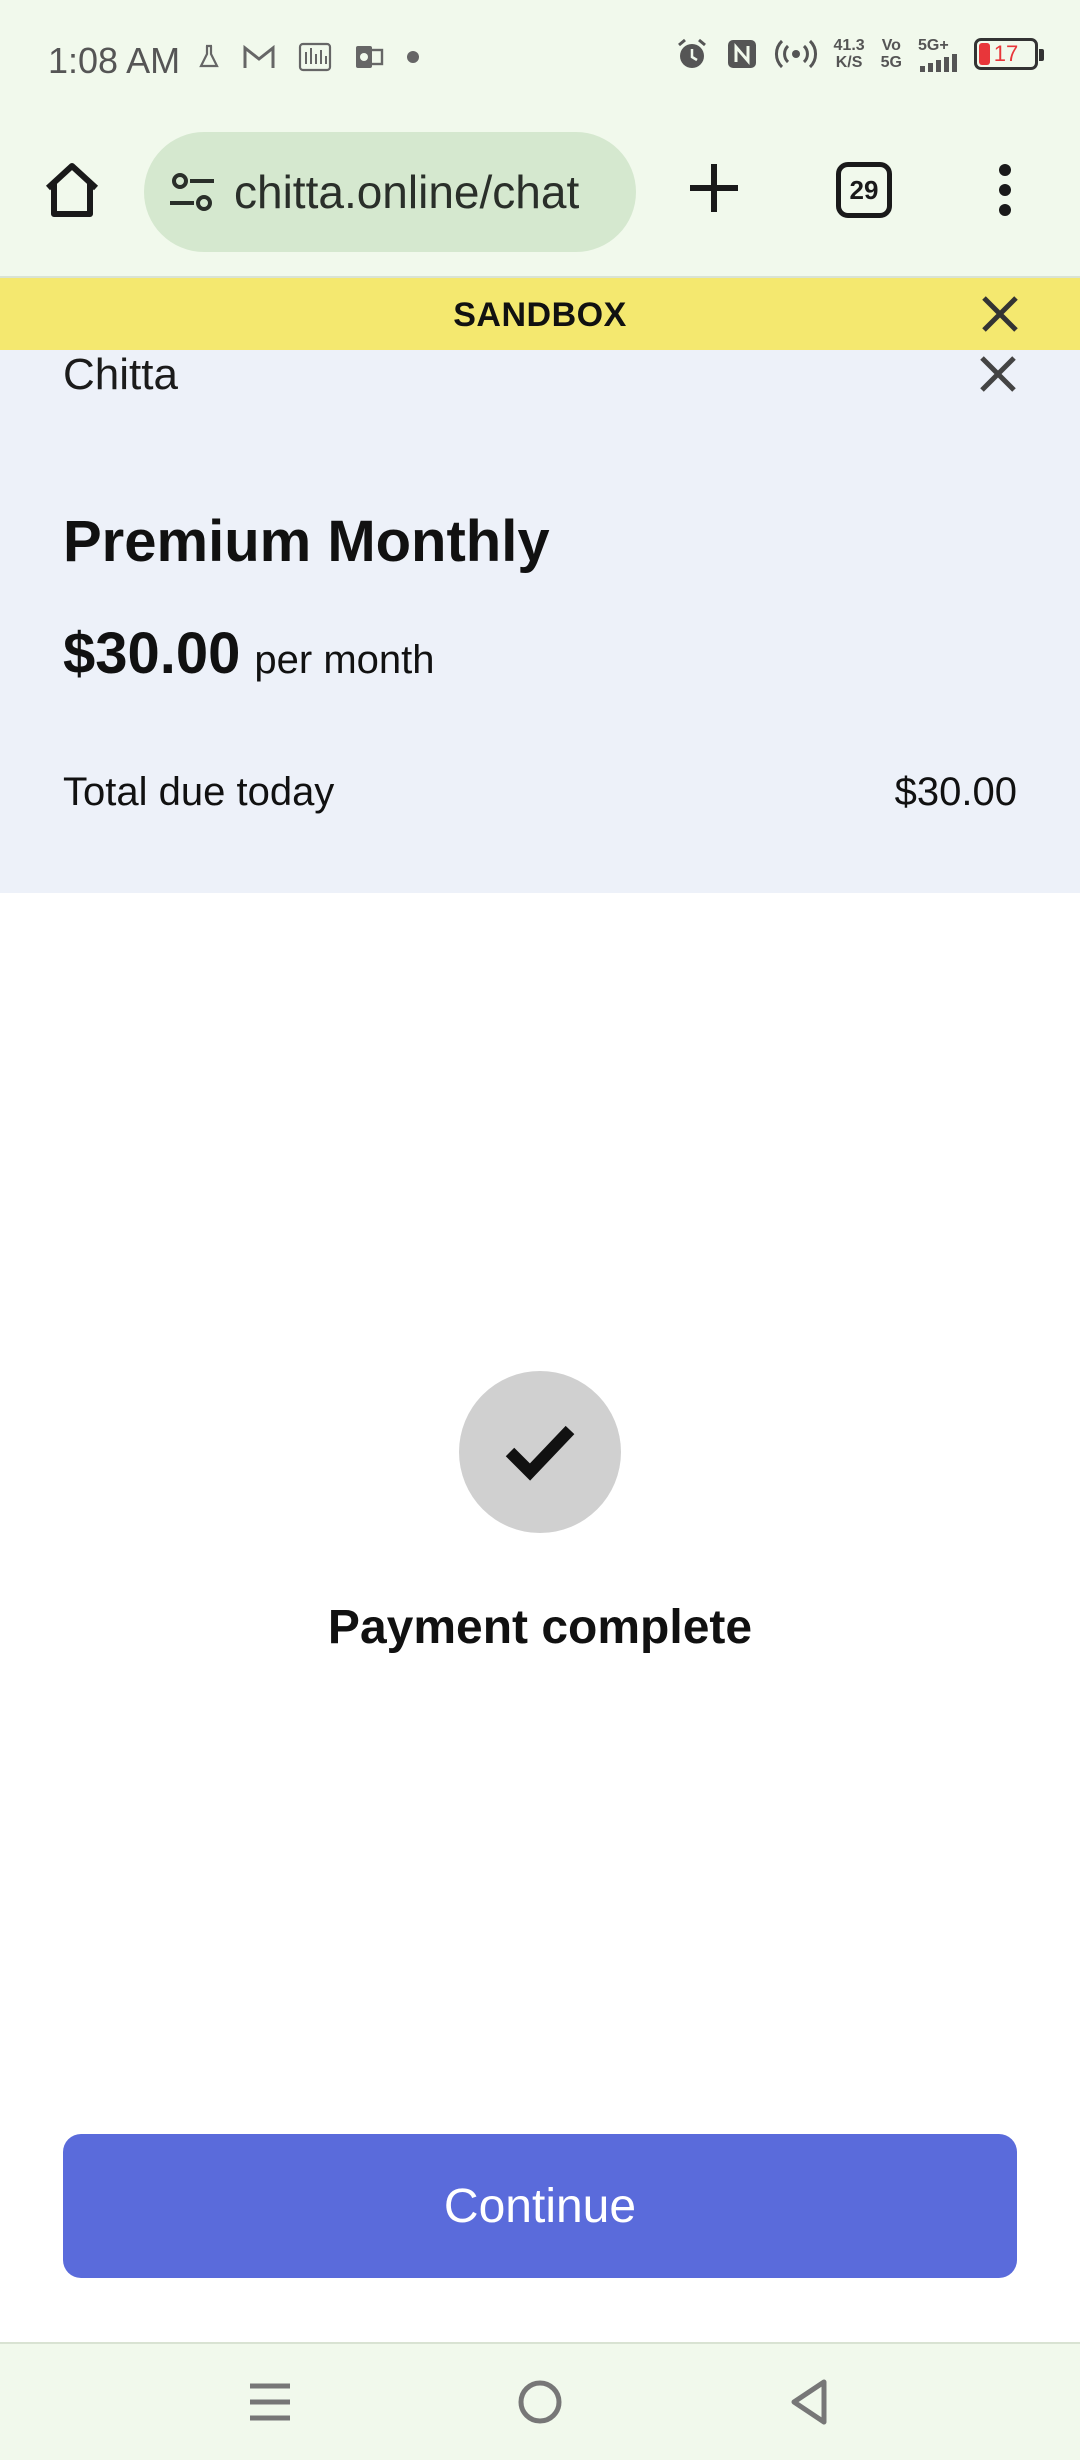  I want to click on network-speed: 41.3 K/S, so click(849, 54).